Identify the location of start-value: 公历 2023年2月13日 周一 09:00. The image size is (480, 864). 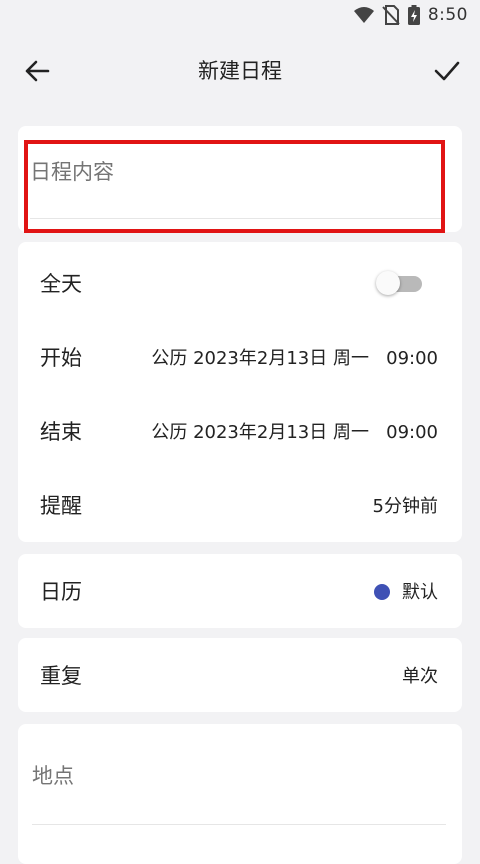
(294, 358).